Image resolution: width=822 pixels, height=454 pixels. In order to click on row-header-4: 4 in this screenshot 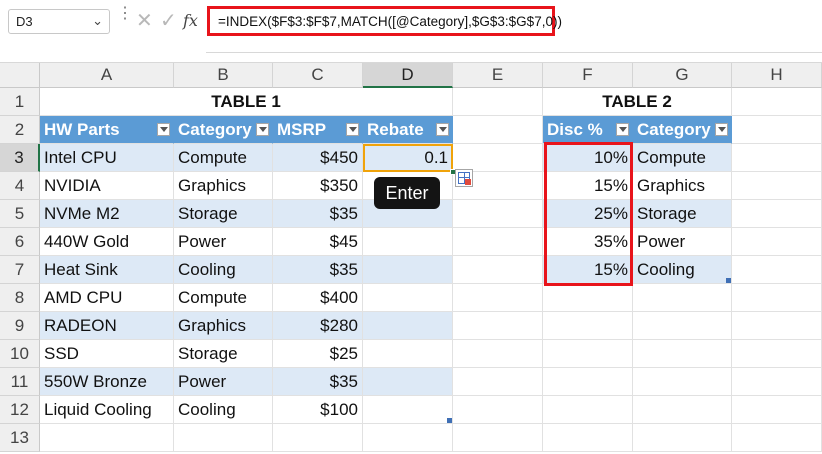, I will do `click(20, 186)`.